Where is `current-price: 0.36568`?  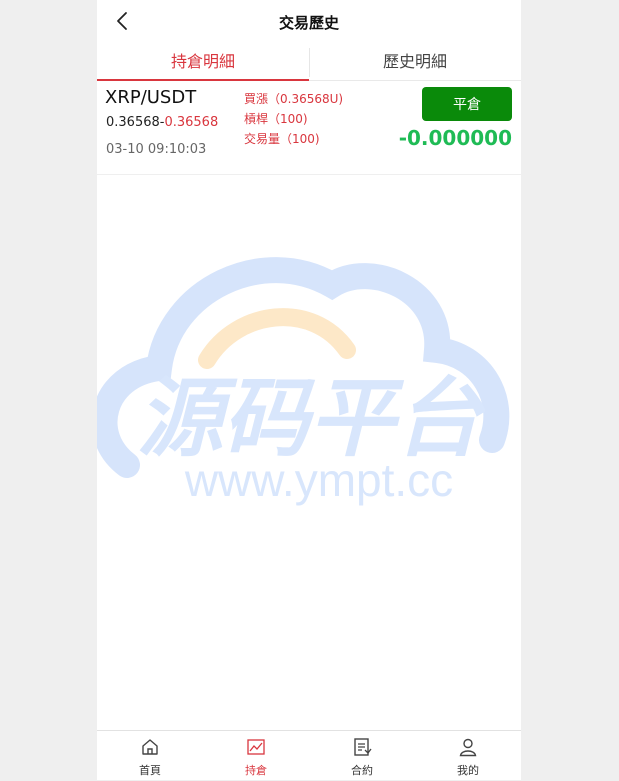 current-price: 0.36568 is located at coordinates (191, 122).